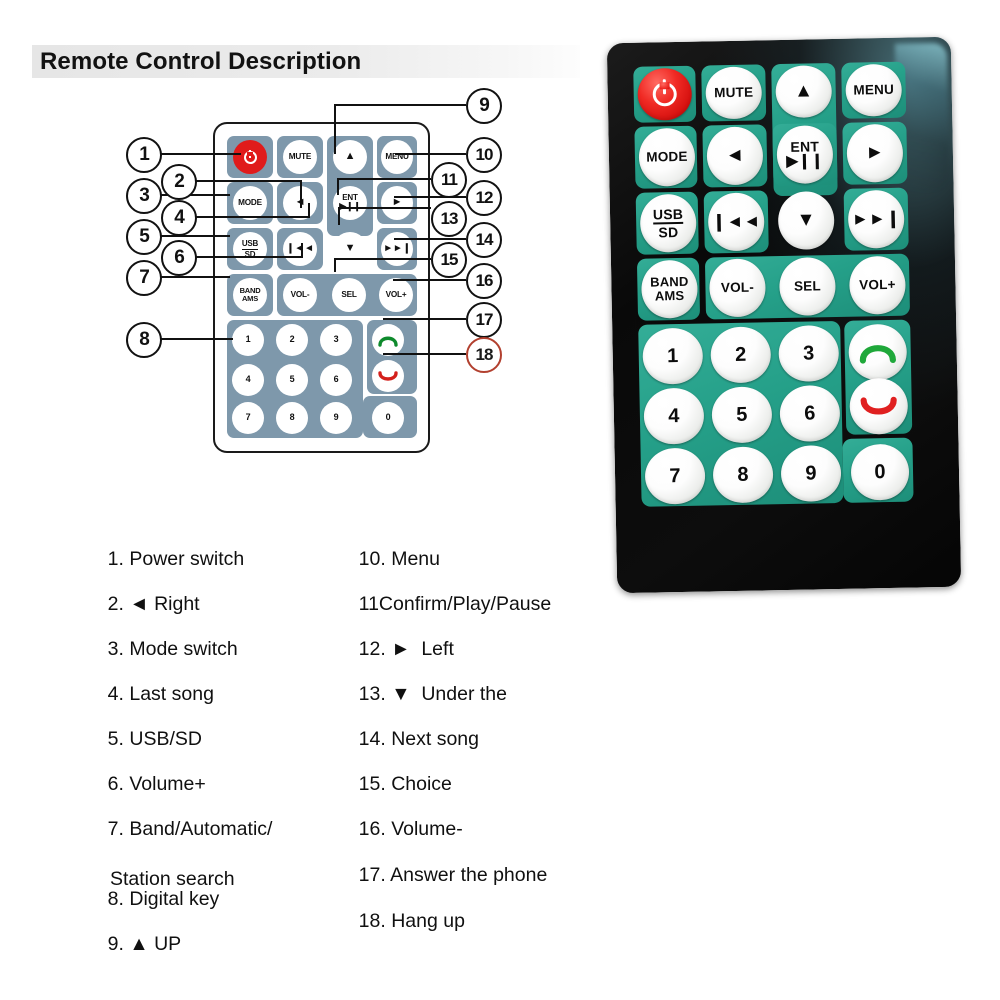 This screenshot has height=1000, width=1000. Describe the element at coordinates (350, 157) in the screenshot. I see `diagram-up-button: ▲` at that location.